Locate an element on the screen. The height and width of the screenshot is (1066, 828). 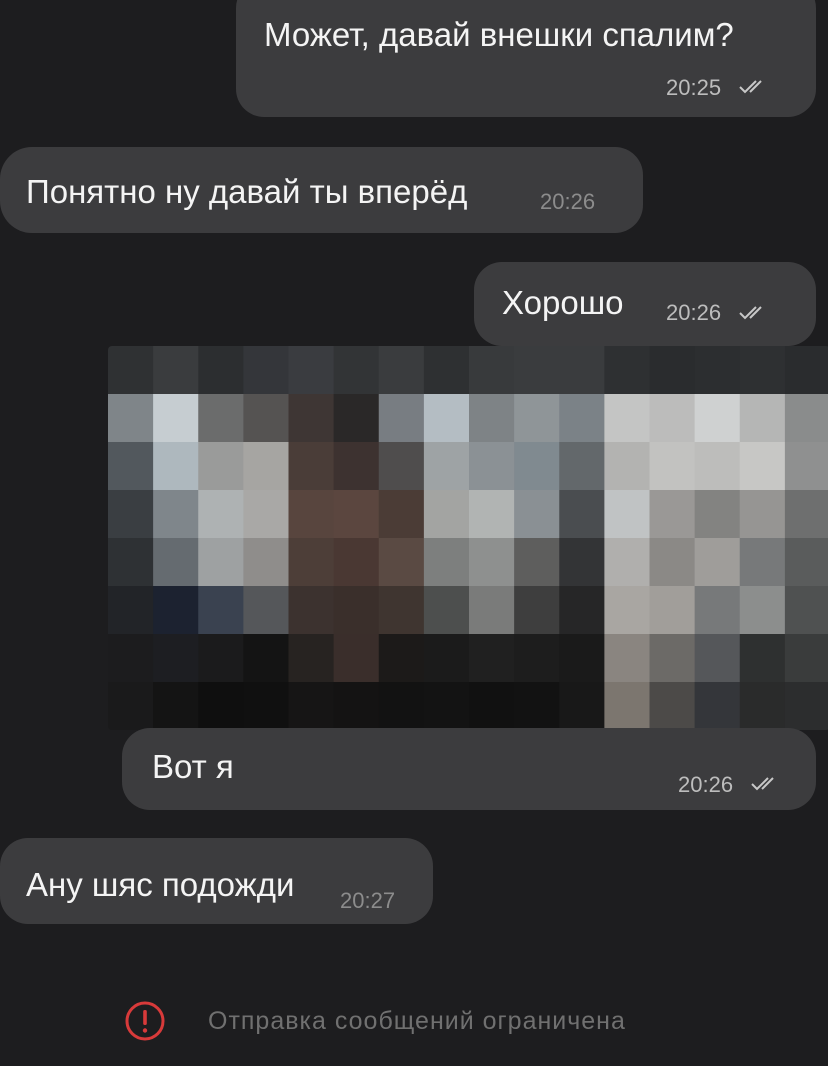
message-bubble-incoming: Понятно ну давай ты вперёд 20:26 is located at coordinates (321, 190).